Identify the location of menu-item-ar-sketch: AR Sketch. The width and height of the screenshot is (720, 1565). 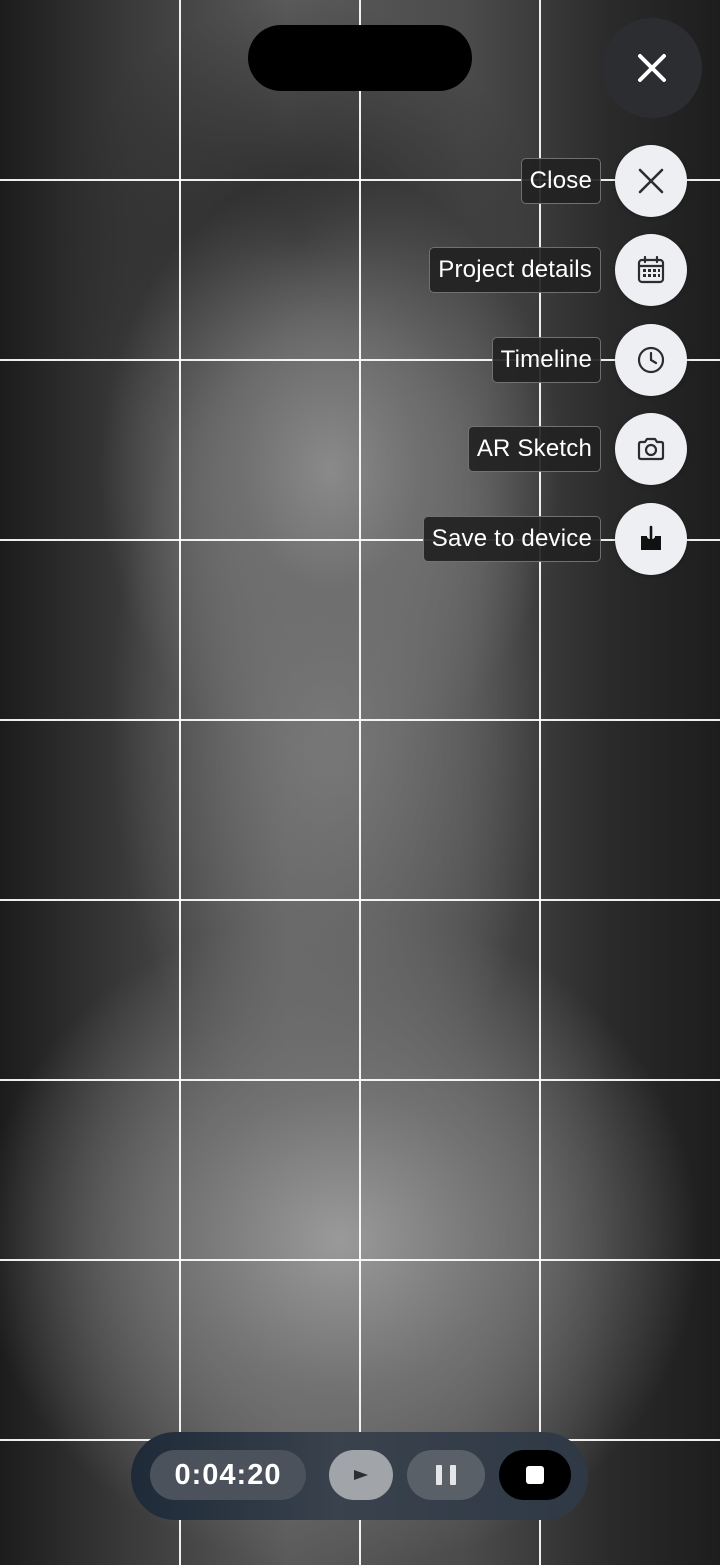
(577, 449).